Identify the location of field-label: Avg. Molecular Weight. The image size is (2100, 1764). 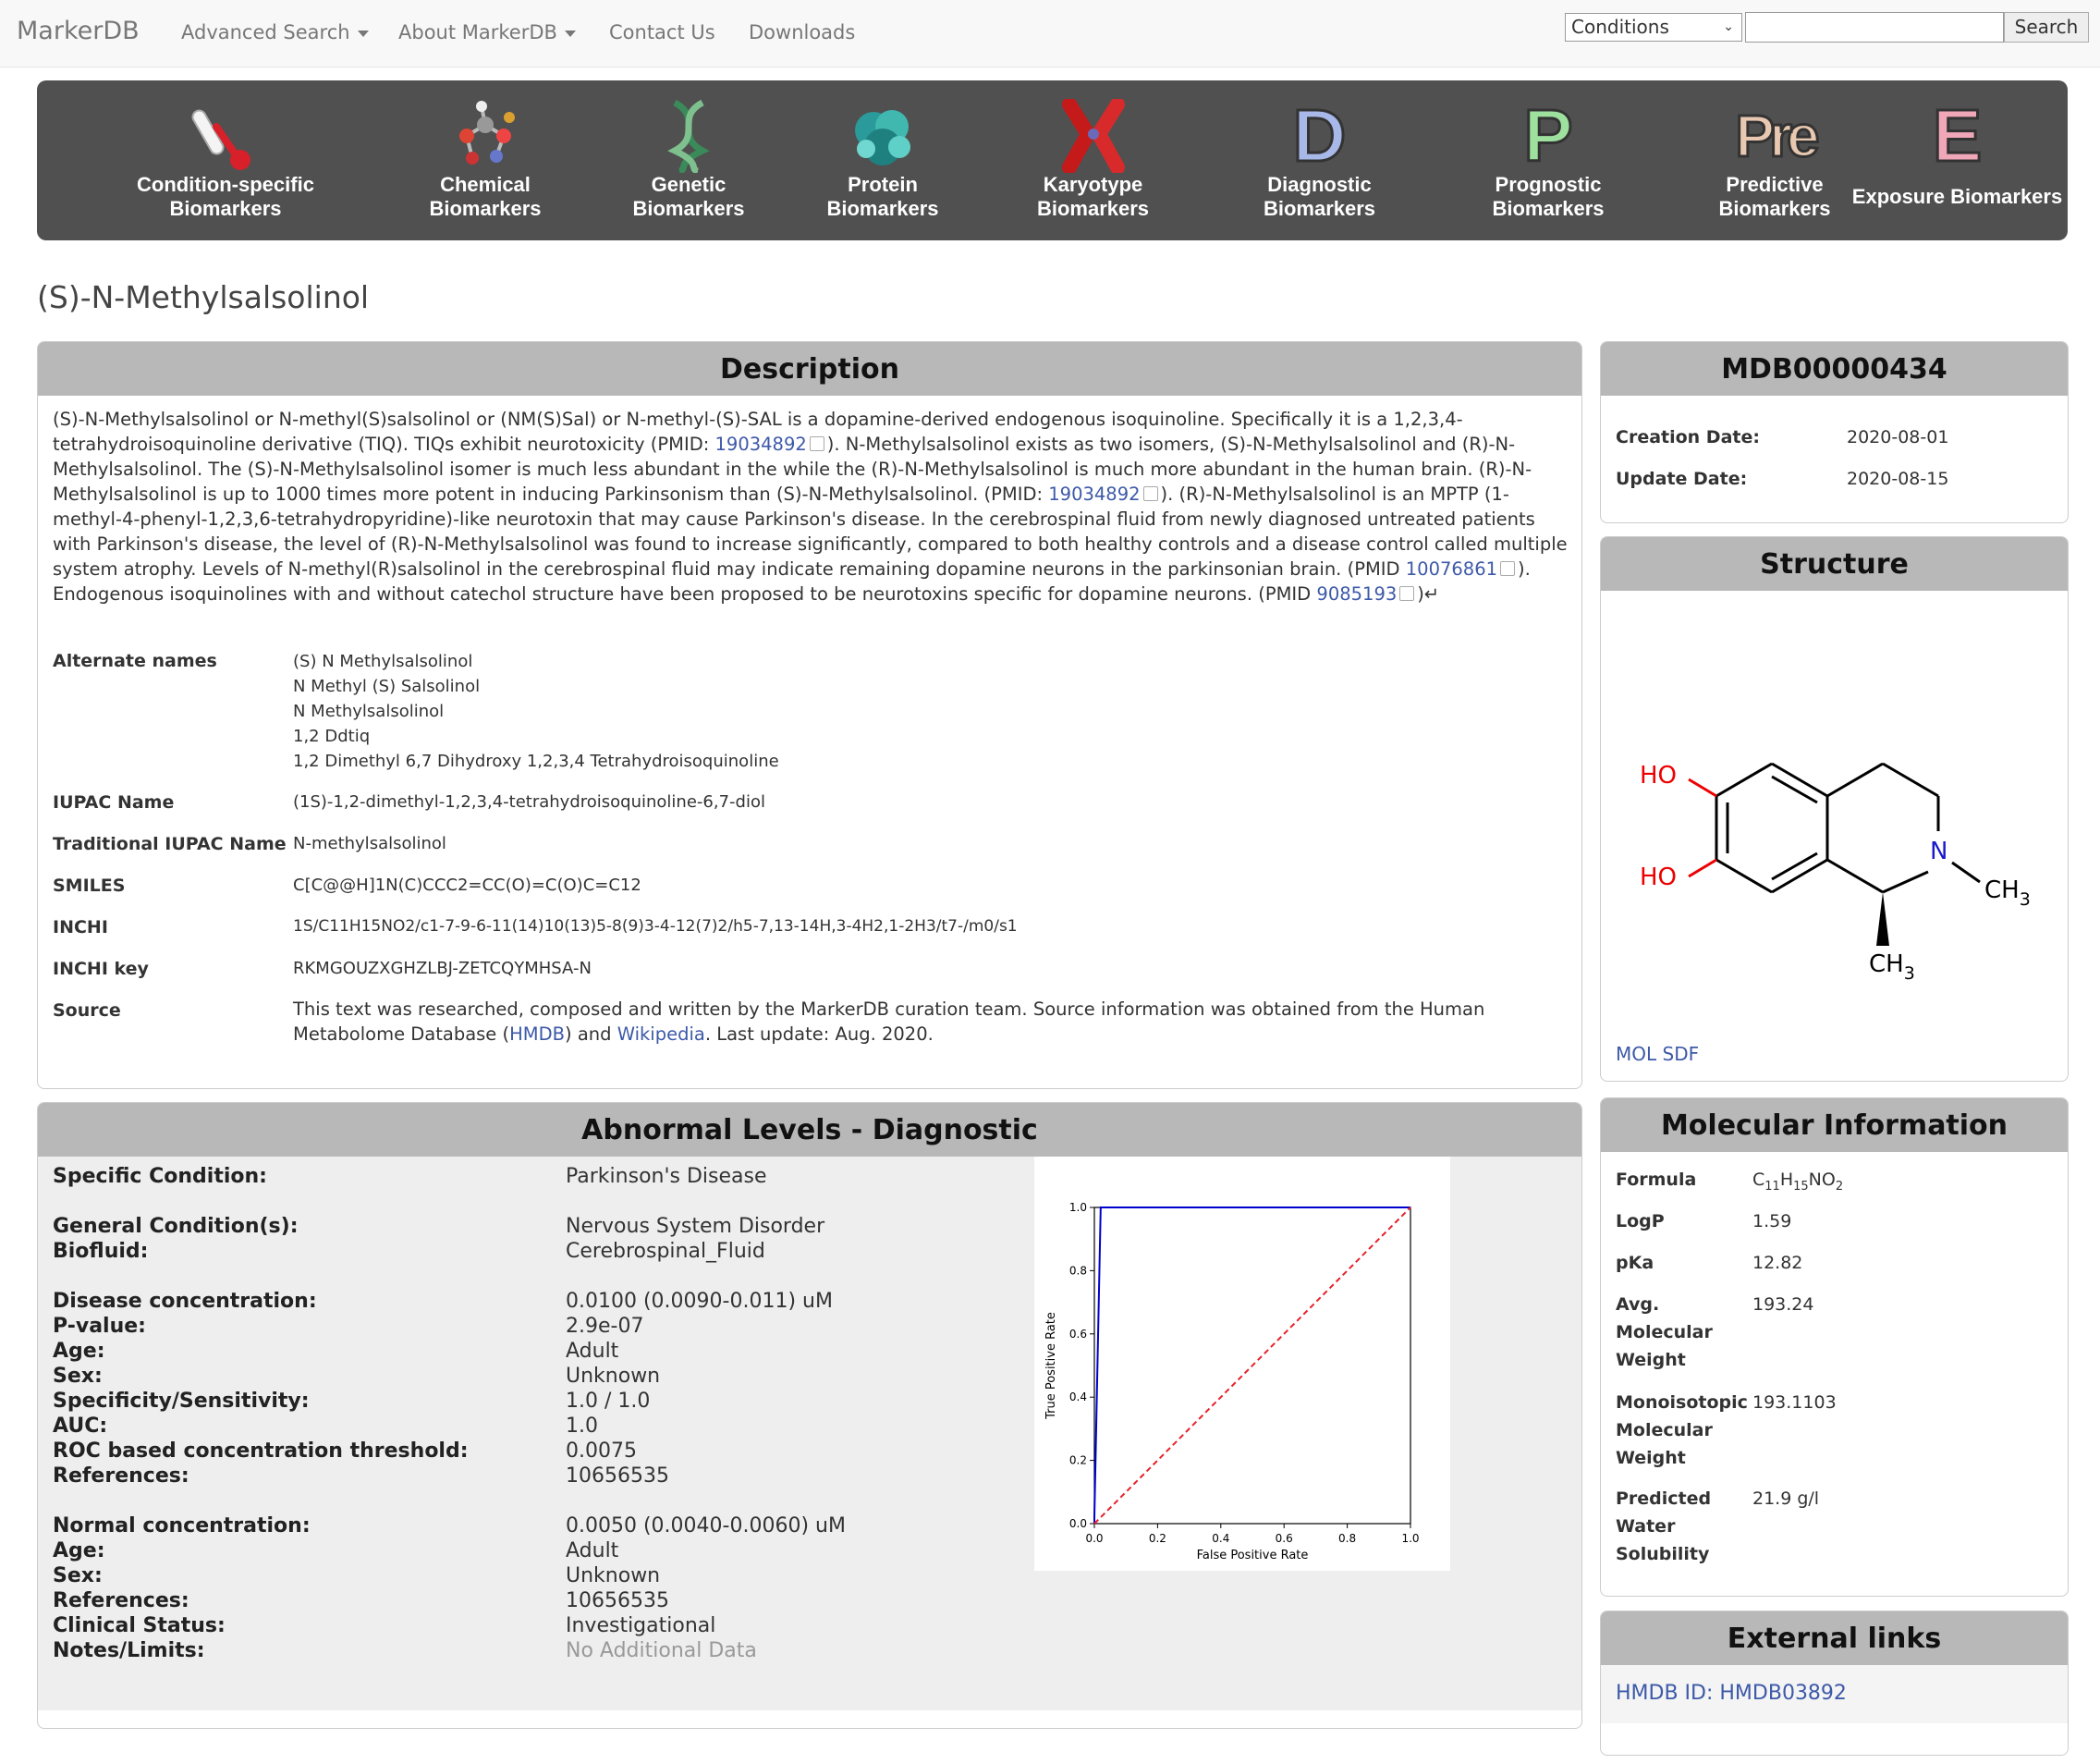
(1665, 1332).